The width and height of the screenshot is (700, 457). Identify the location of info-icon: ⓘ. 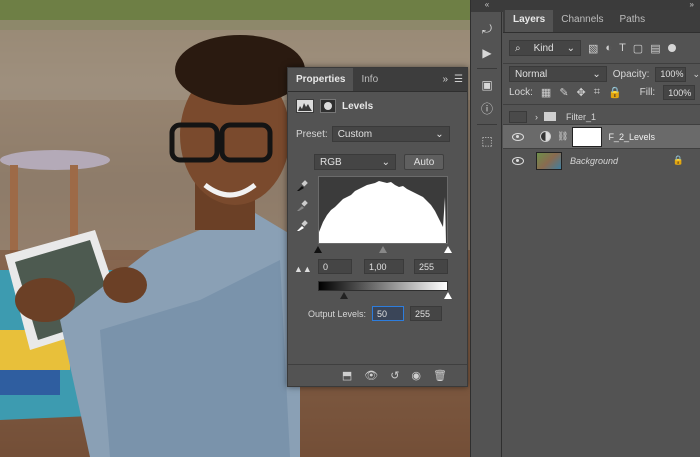
(487, 109).